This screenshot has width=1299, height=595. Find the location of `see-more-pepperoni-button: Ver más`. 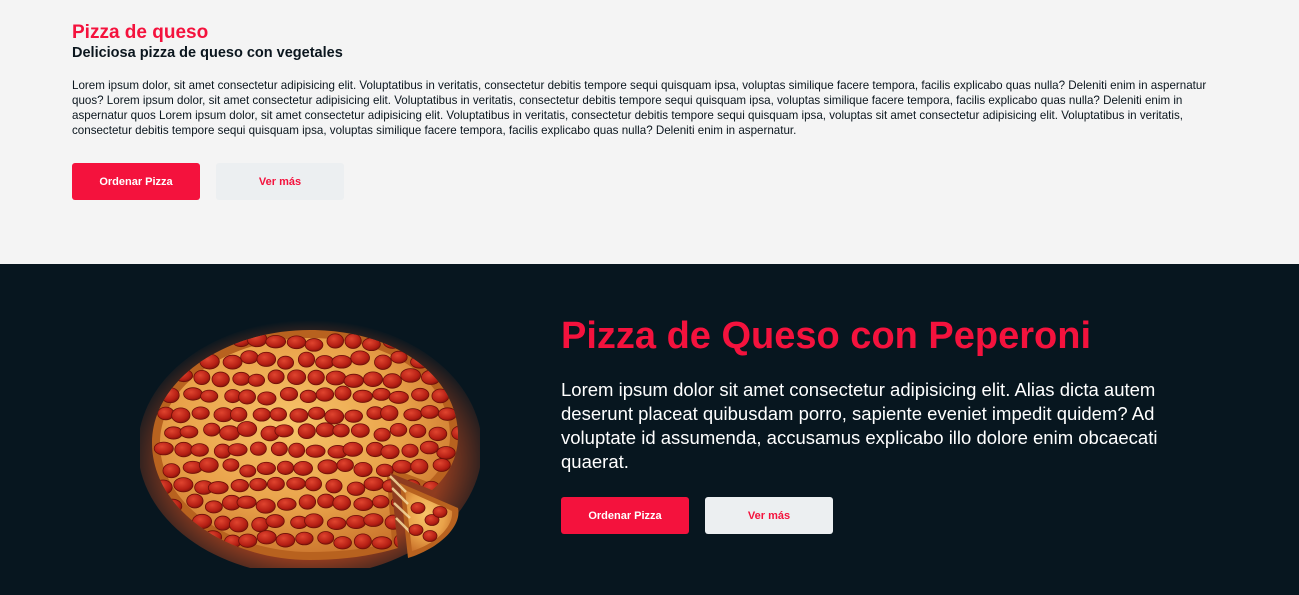

see-more-pepperoni-button: Ver más is located at coordinates (769, 515).